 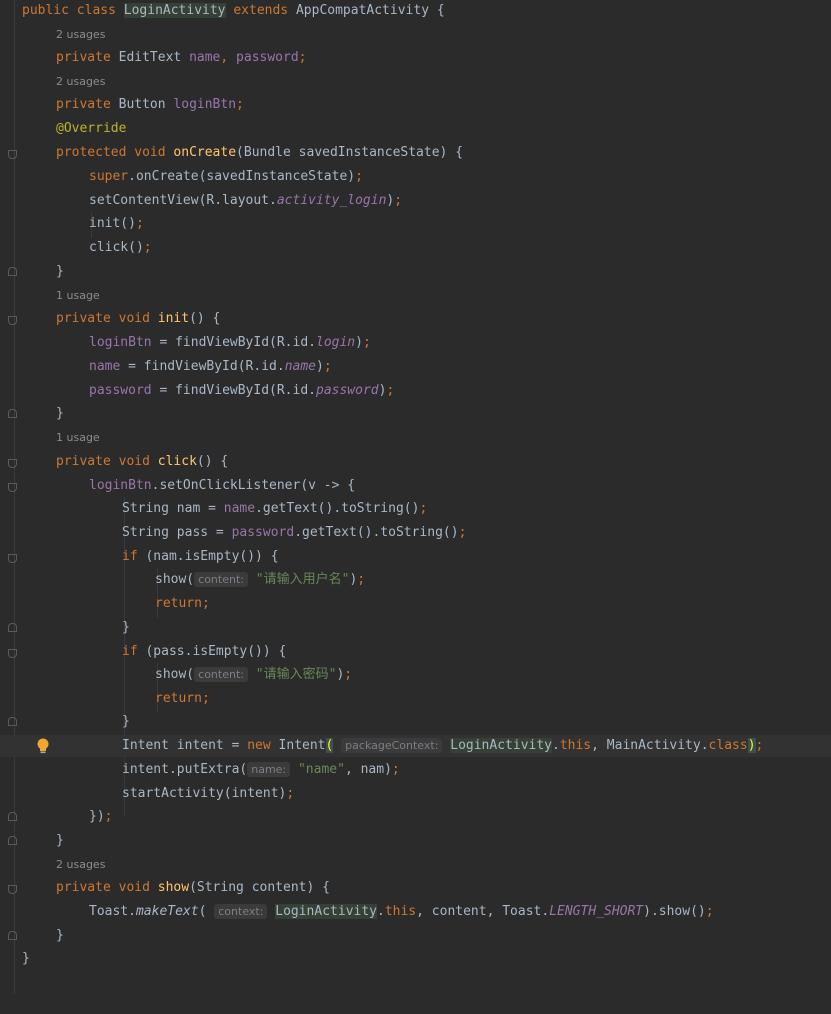 What do you see at coordinates (204, 793) in the screenshot?
I see `call-text: startActivity(intent)` at bounding box center [204, 793].